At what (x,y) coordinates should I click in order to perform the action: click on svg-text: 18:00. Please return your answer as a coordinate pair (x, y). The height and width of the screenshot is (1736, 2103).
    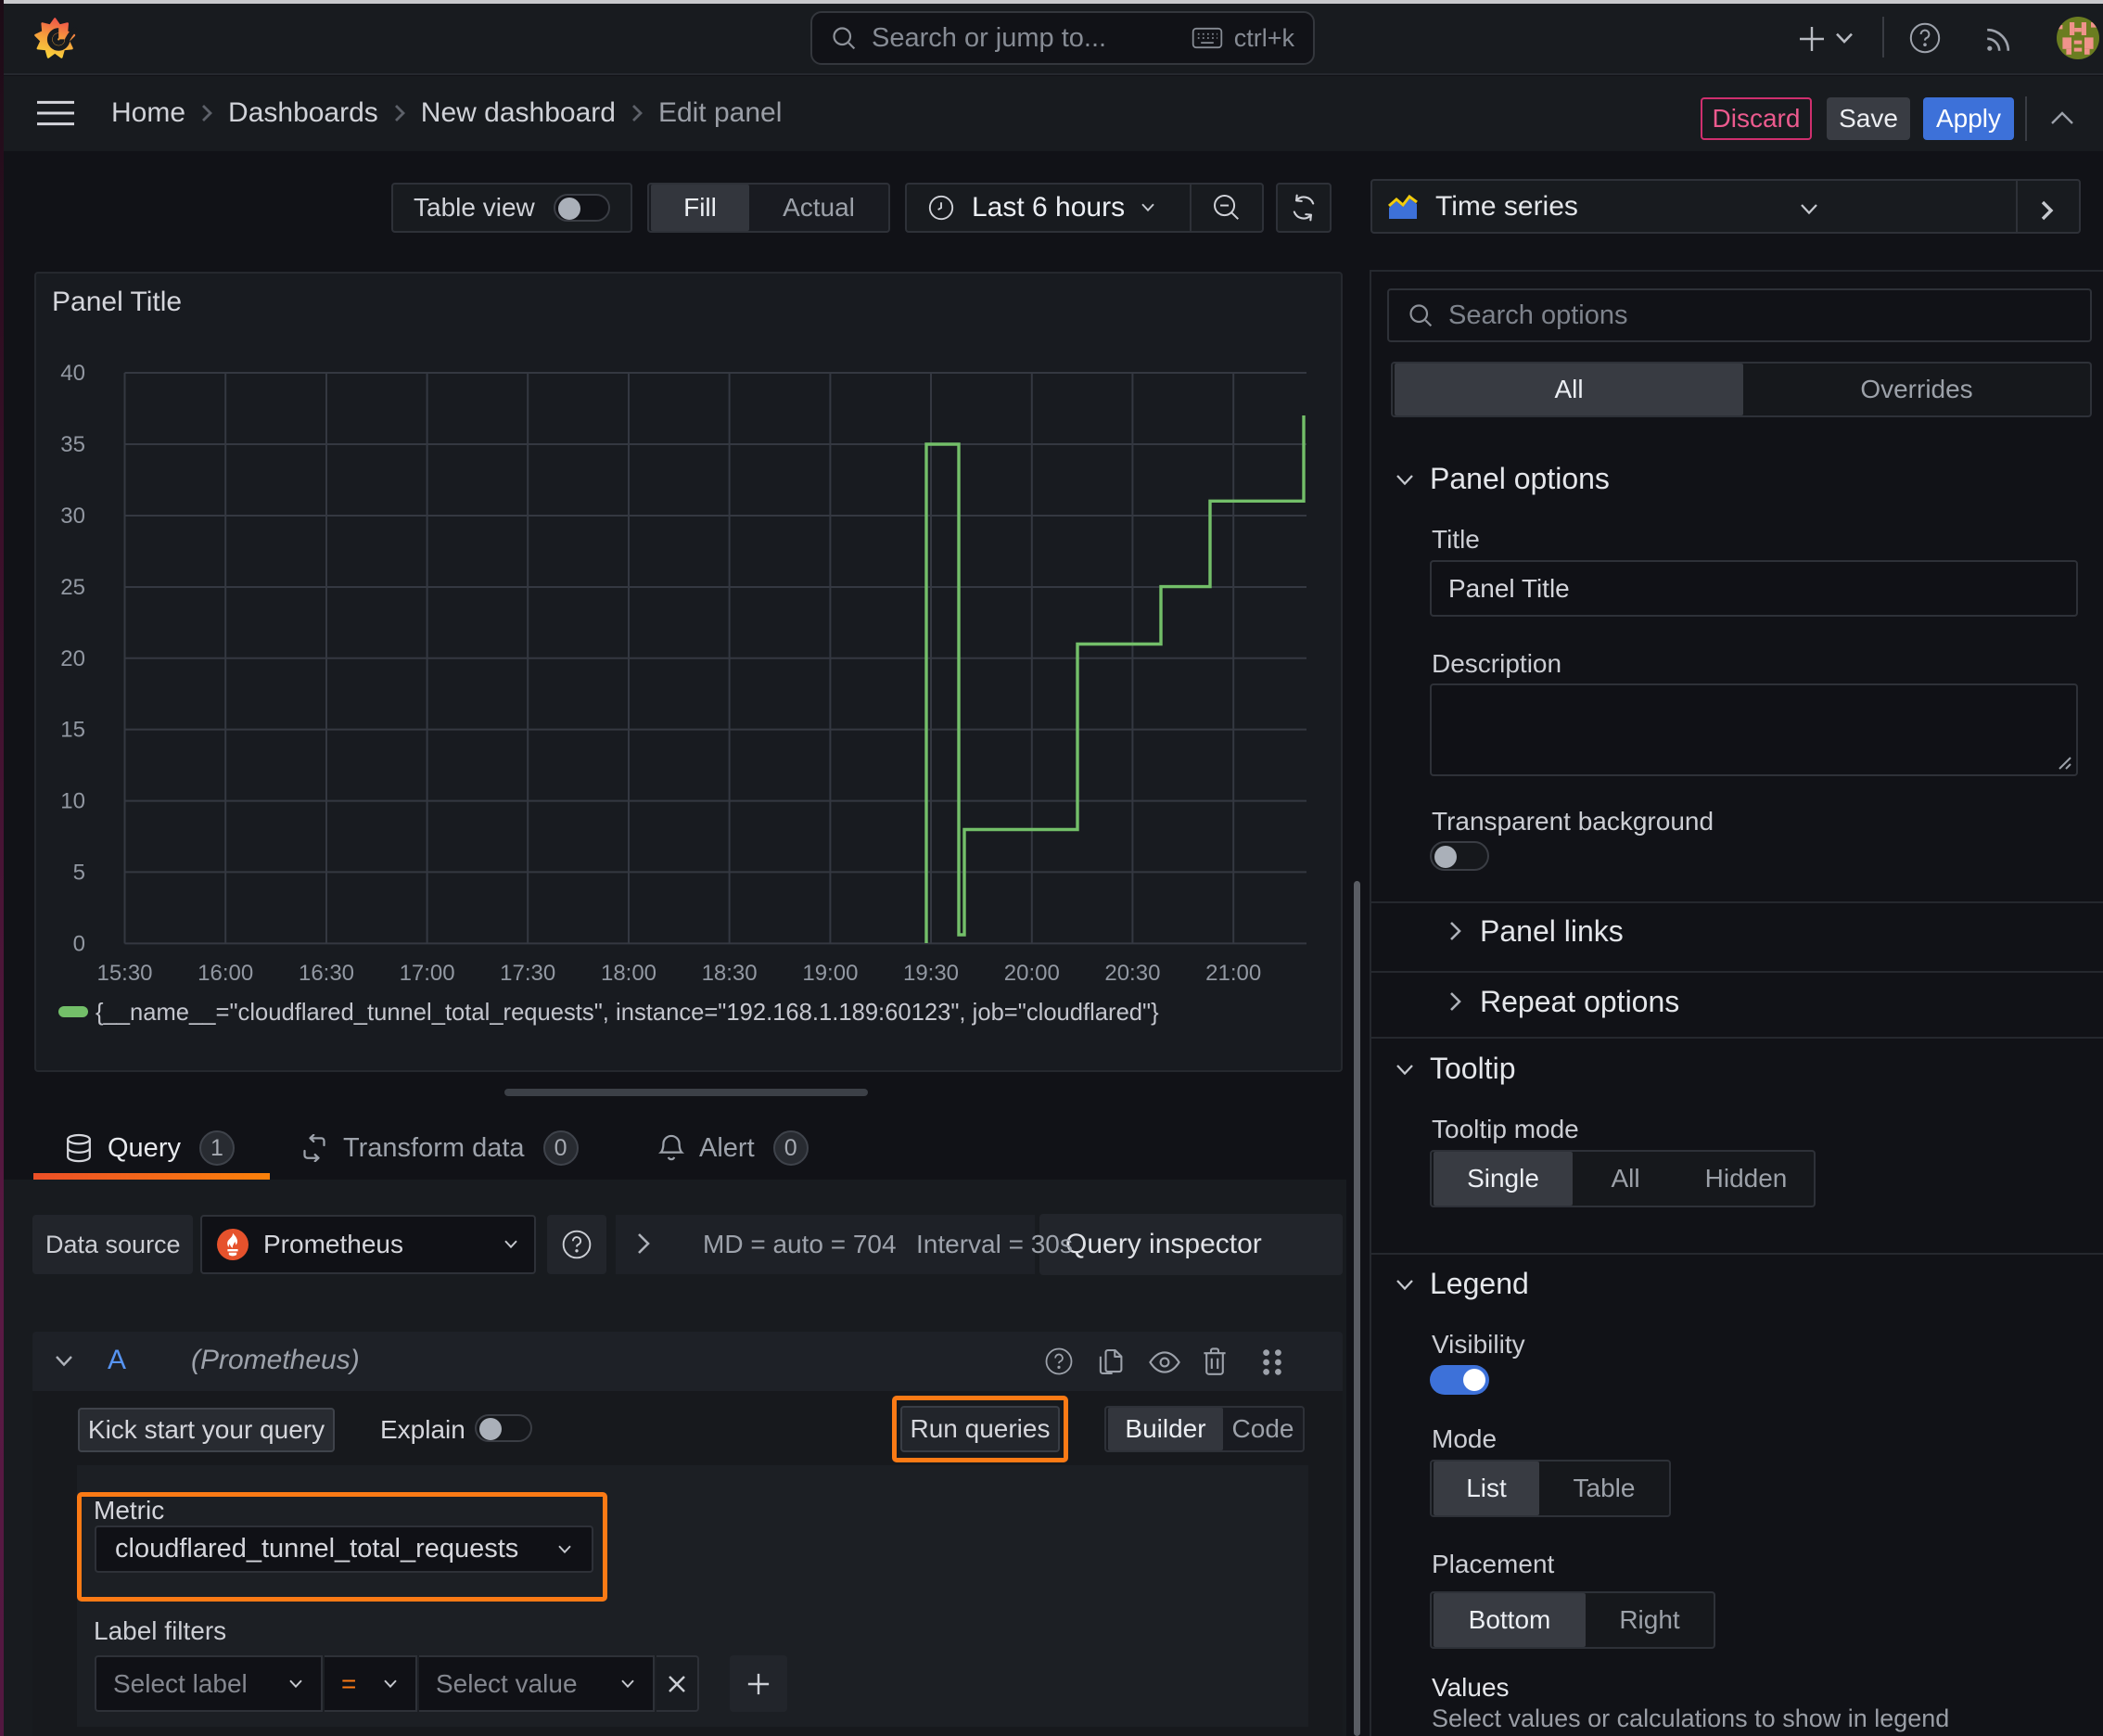
    Looking at the image, I should click on (628, 973).